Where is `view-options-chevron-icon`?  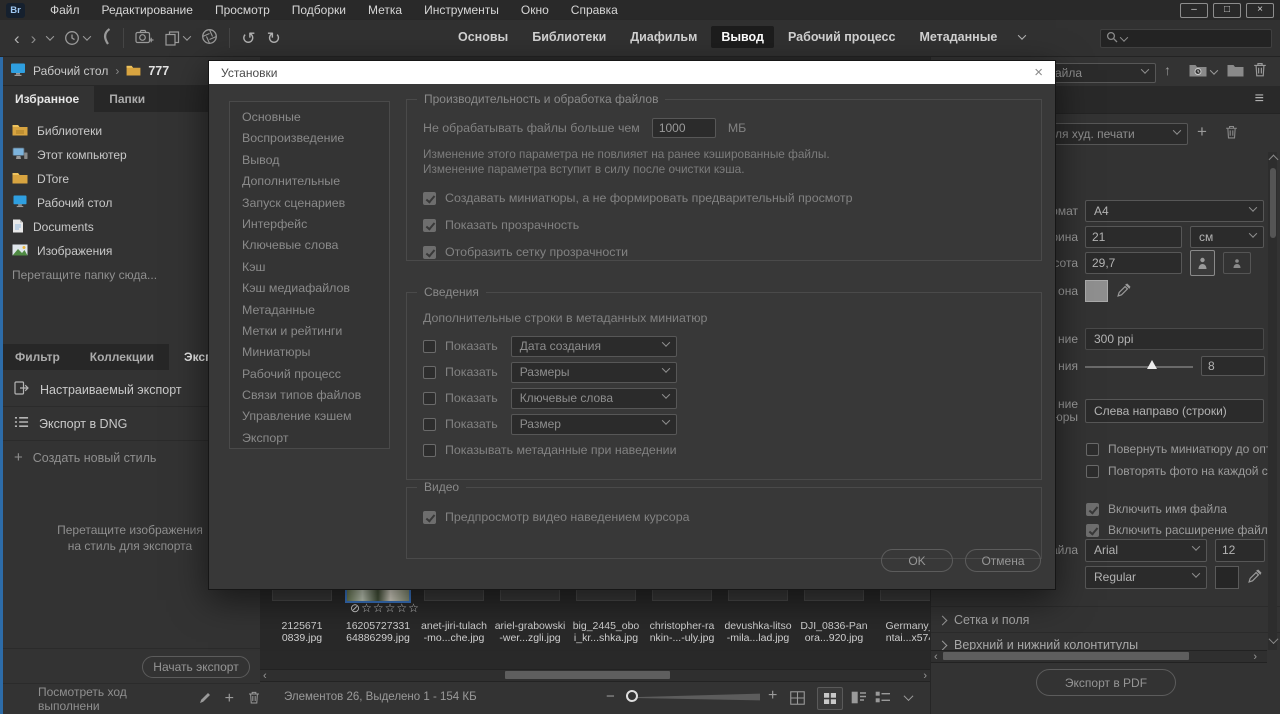
view-options-chevron-icon is located at coordinates (908, 696).